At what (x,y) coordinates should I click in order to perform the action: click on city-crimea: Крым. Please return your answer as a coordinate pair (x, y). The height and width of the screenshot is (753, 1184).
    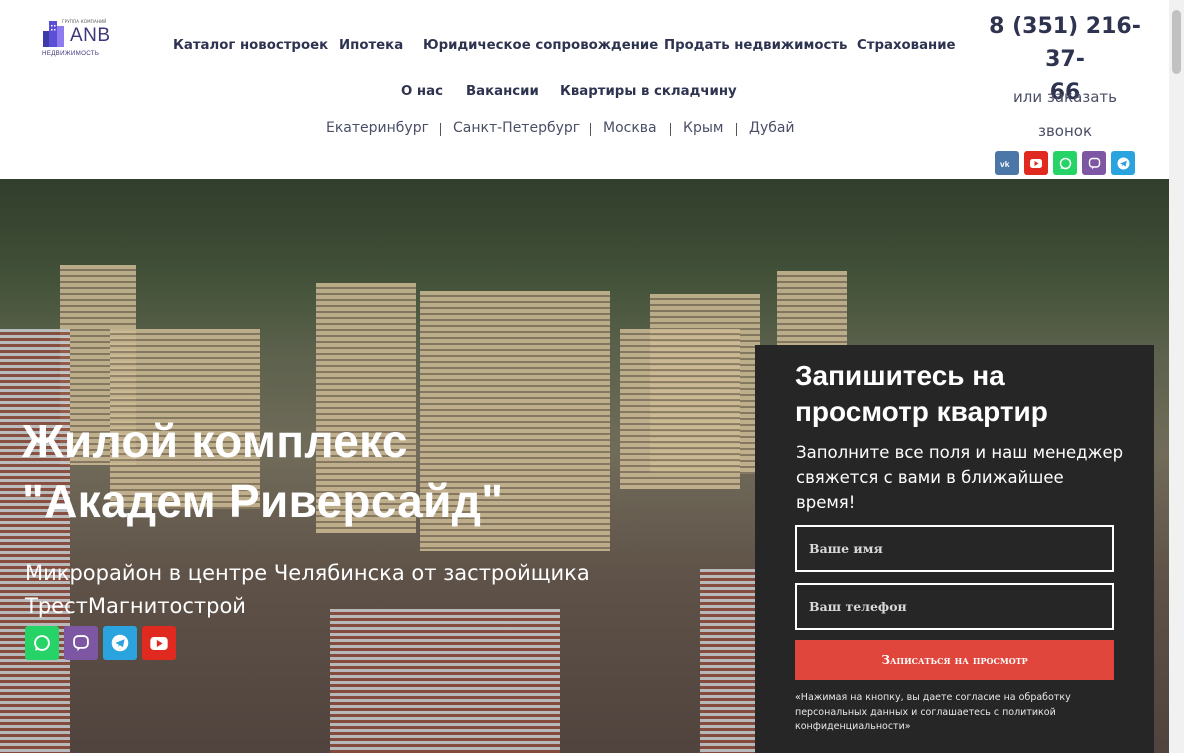
    Looking at the image, I should click on (703, 128).